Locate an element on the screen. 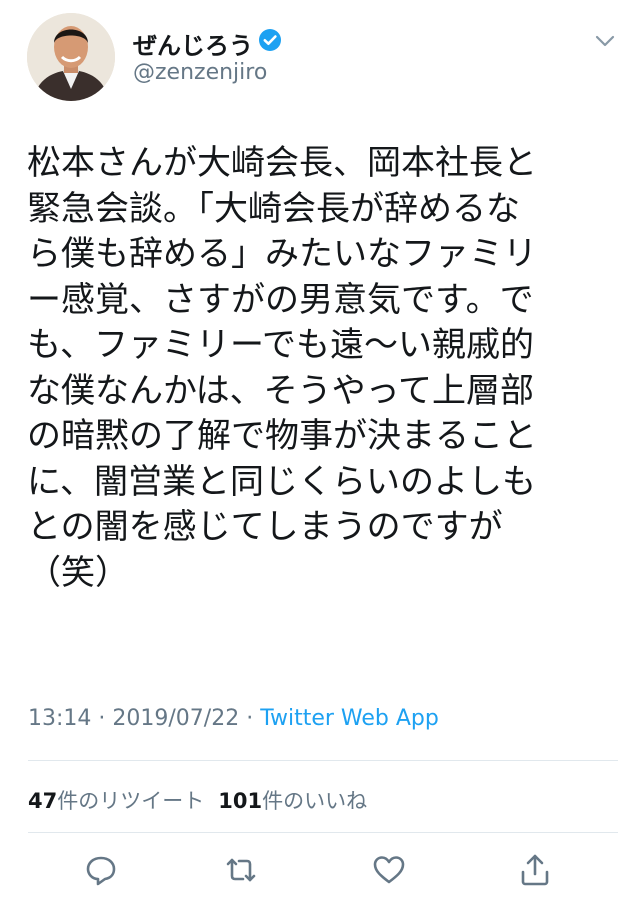 This screenshot has width=640, height=900. author-handle: @zenzenjiro is located at coordinates (200, 72).